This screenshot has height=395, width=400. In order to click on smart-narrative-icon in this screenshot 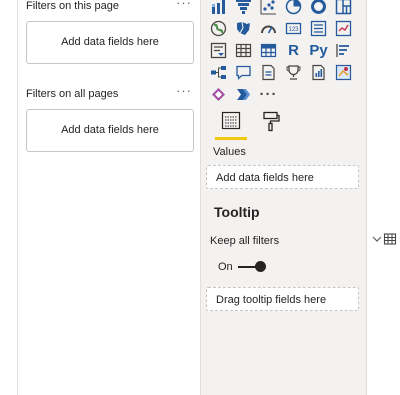, I will do `click(318, 72)`.